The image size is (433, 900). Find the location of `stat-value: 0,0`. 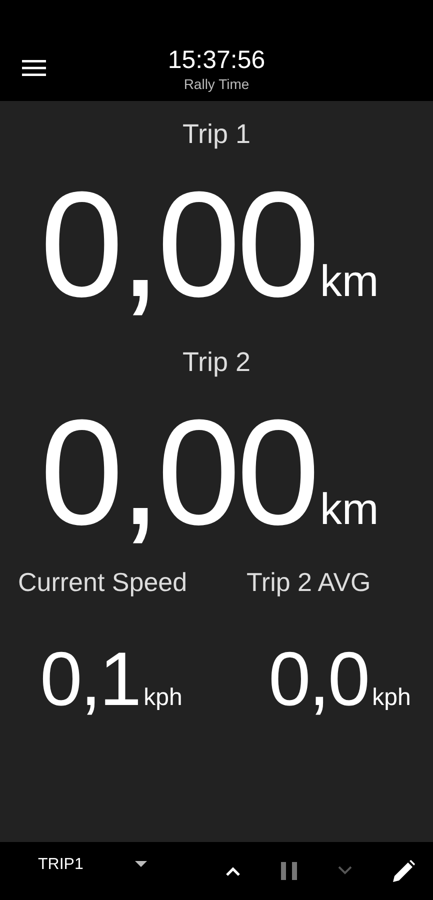

stat-value: 0,0 is located at coordinates (318, 680).